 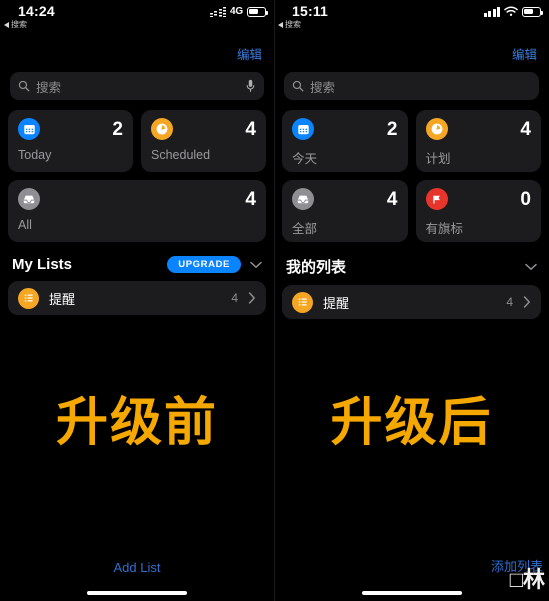 I want to click on smart-card-today: 2 今天, so click(x=345, y=141).